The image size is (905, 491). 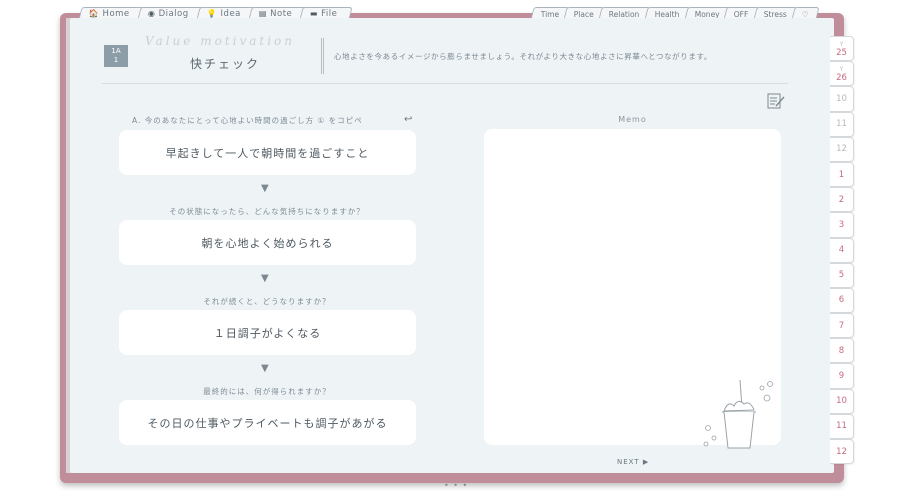 What do you see at coordinates (842, 401) in the screenshot?
I see `side-tab-month-10b: 10` at bounding box center [842, 401].